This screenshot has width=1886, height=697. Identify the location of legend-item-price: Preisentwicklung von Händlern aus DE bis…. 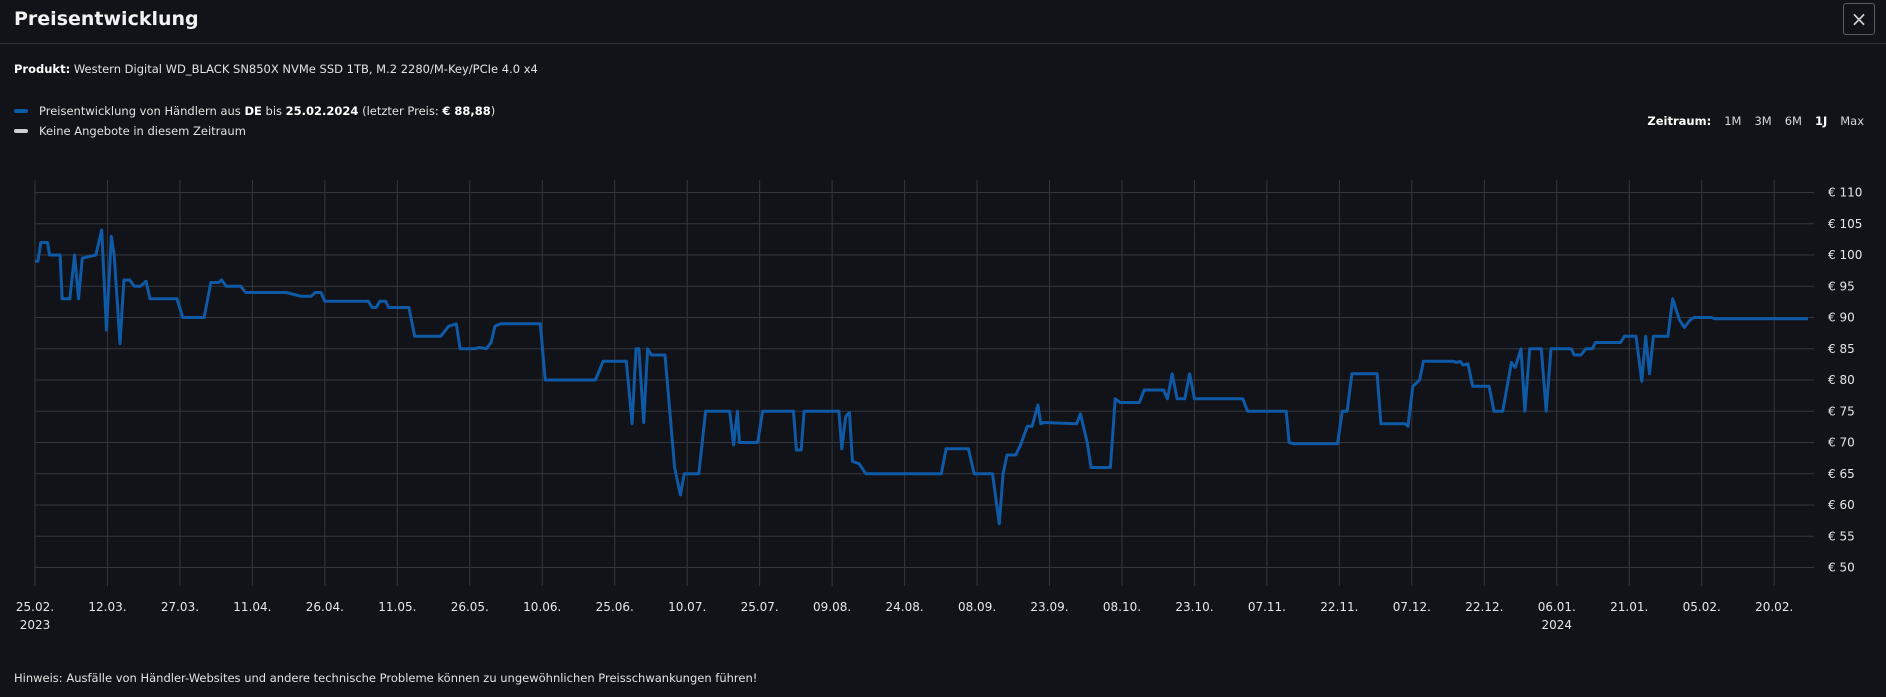
(254, 111).